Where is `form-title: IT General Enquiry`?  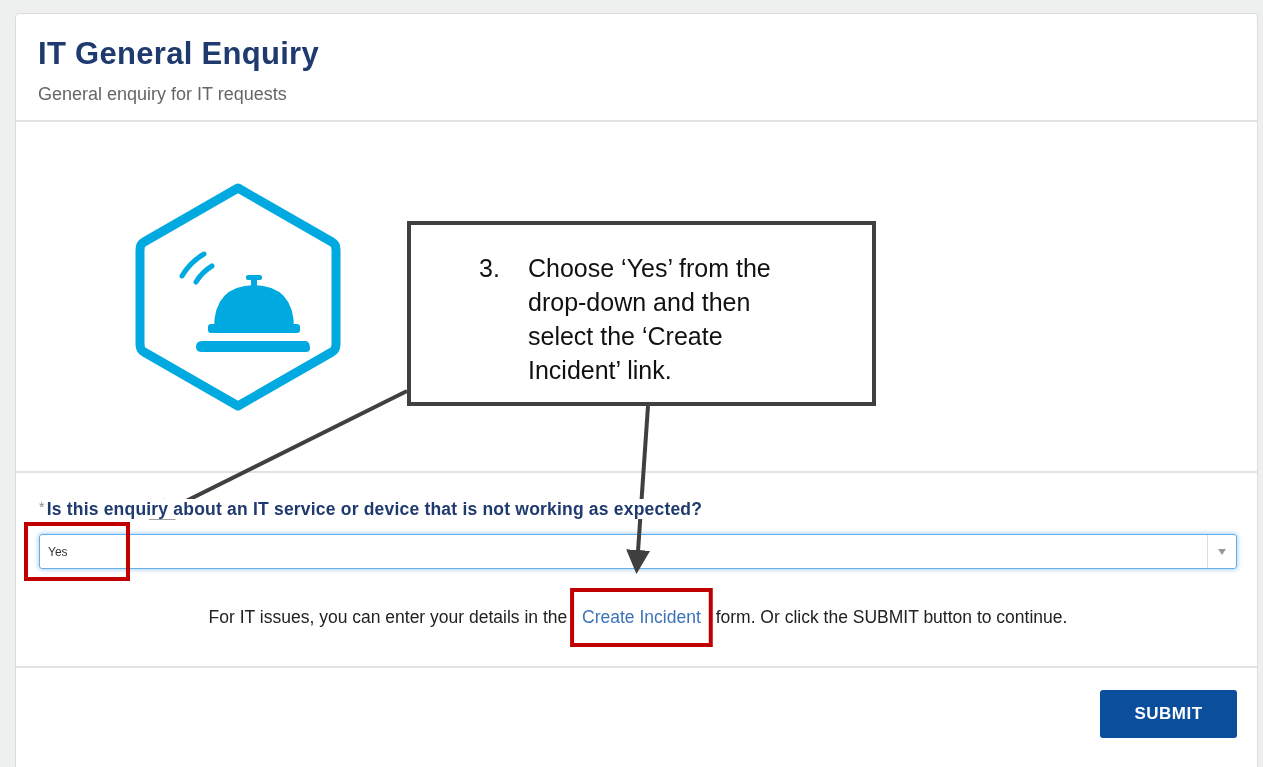 form-title: IT General Enquiry is located at coordinates (179, 54).